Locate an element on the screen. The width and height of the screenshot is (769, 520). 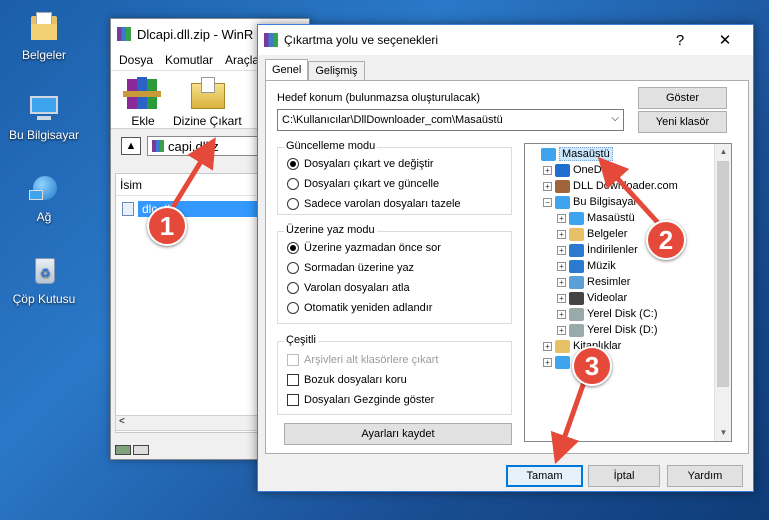
help-label: Yardım is located at coordinates (705, 476).